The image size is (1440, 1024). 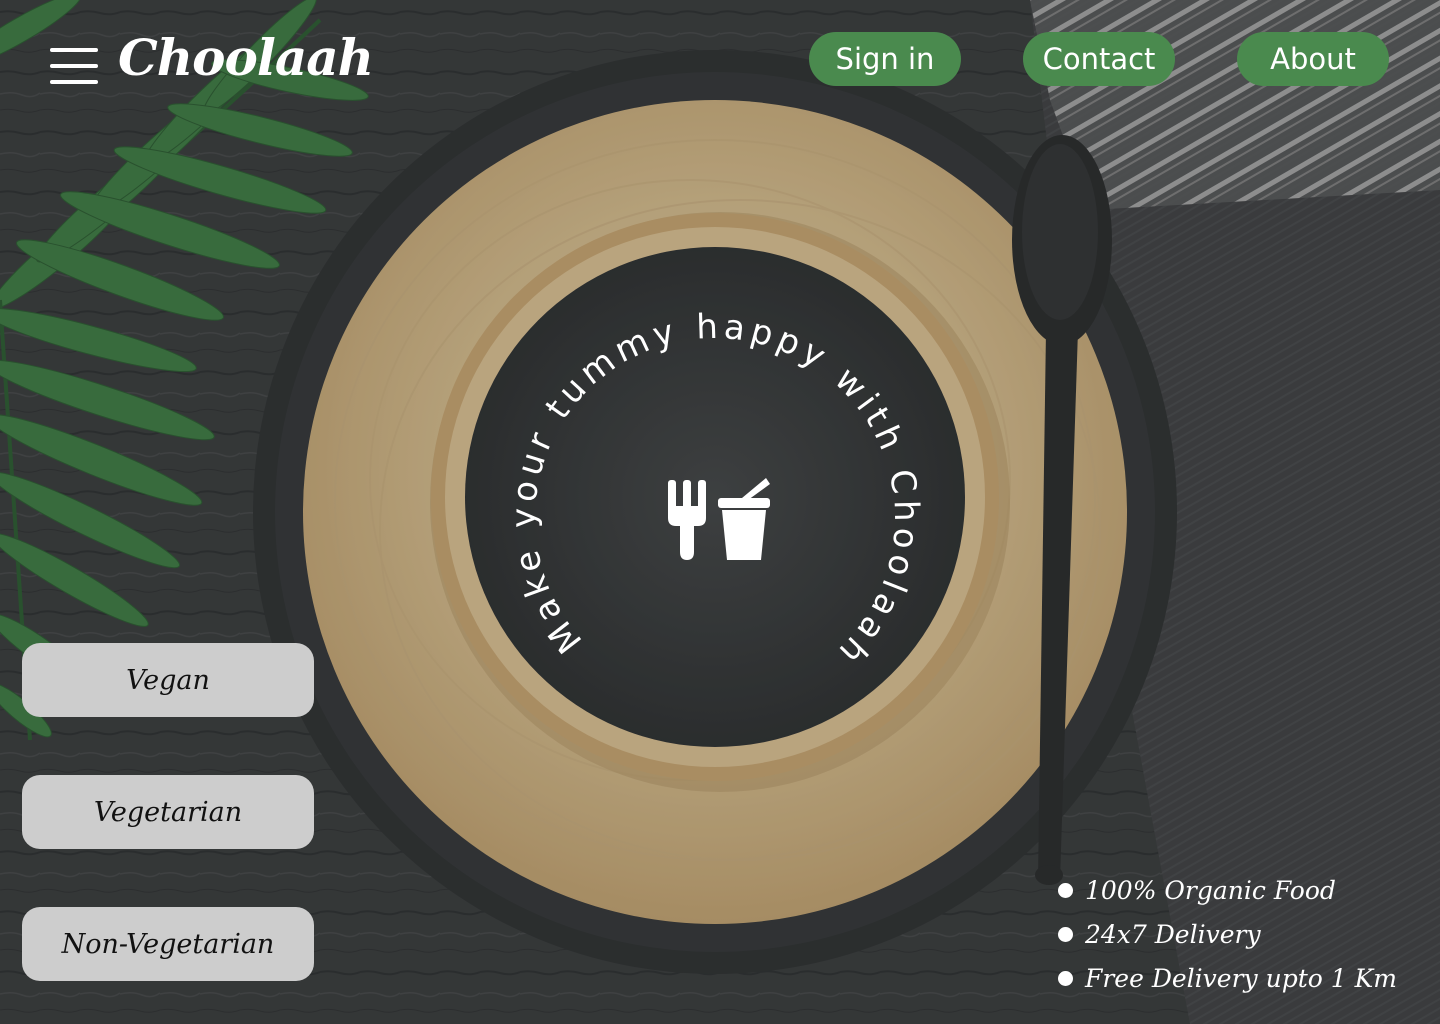 I want to click on about-button: About, so click(x=1313, y=59).